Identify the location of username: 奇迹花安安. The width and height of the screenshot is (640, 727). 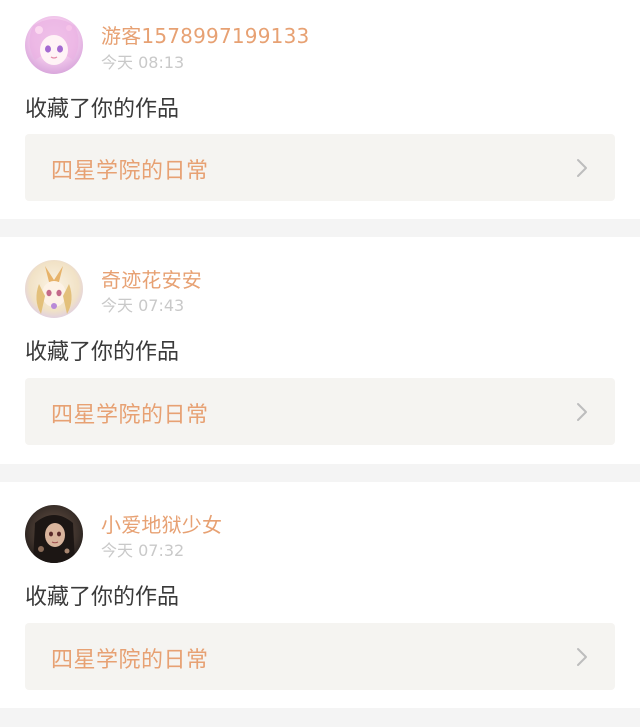
(151, 278).